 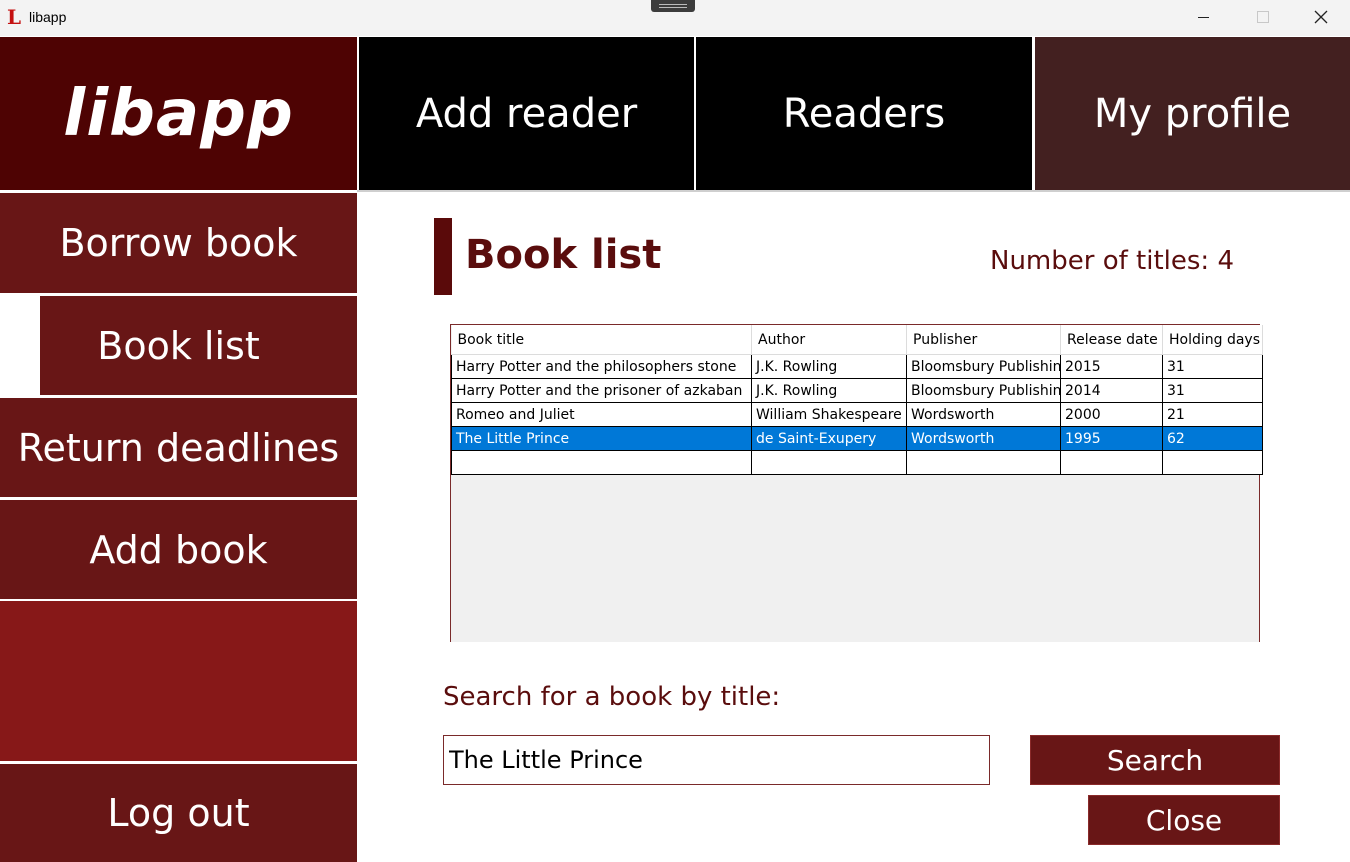 I want to click on table-cell: 62, so click(x=1212, y=438).